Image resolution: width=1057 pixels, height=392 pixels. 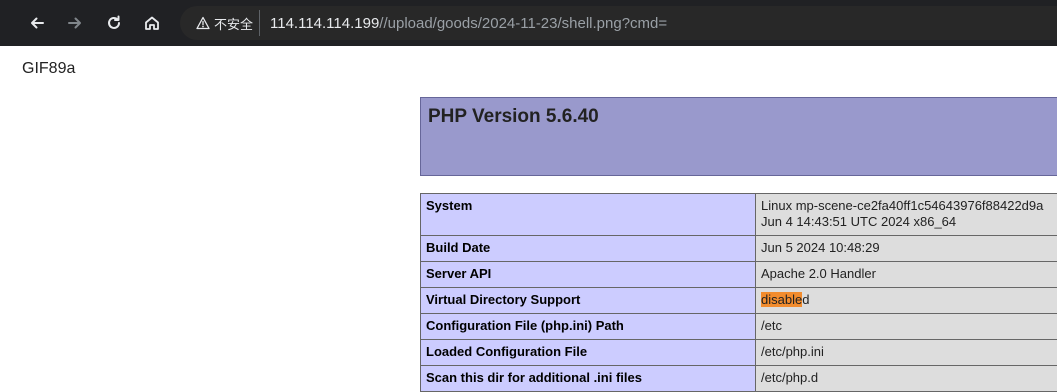 I want to click on row-key: Configuration File (php.ini) Path, so click(x=588, y=327).